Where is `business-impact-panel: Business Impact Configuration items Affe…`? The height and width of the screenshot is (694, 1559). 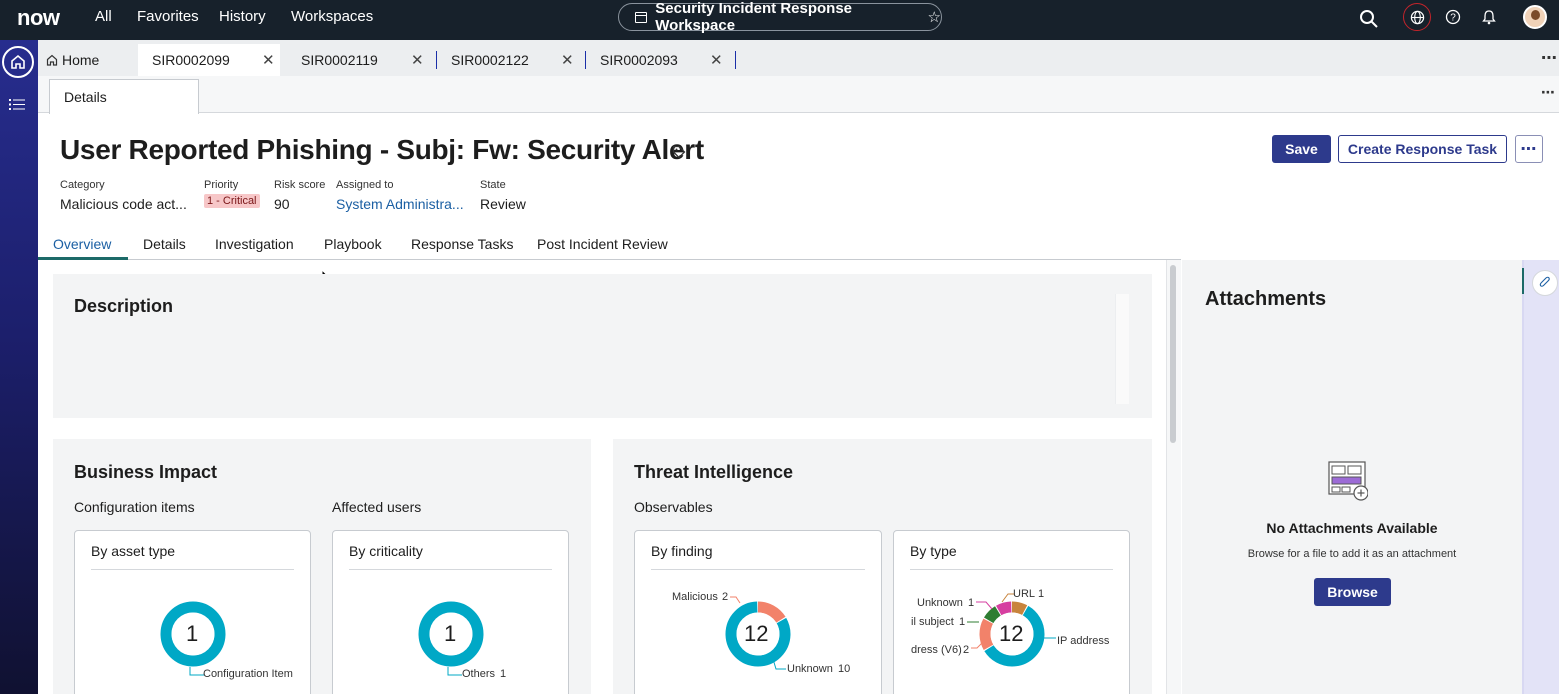
business-impact-panel: Business Impact Configuration items Affe… is located at coordinates (322, 566).